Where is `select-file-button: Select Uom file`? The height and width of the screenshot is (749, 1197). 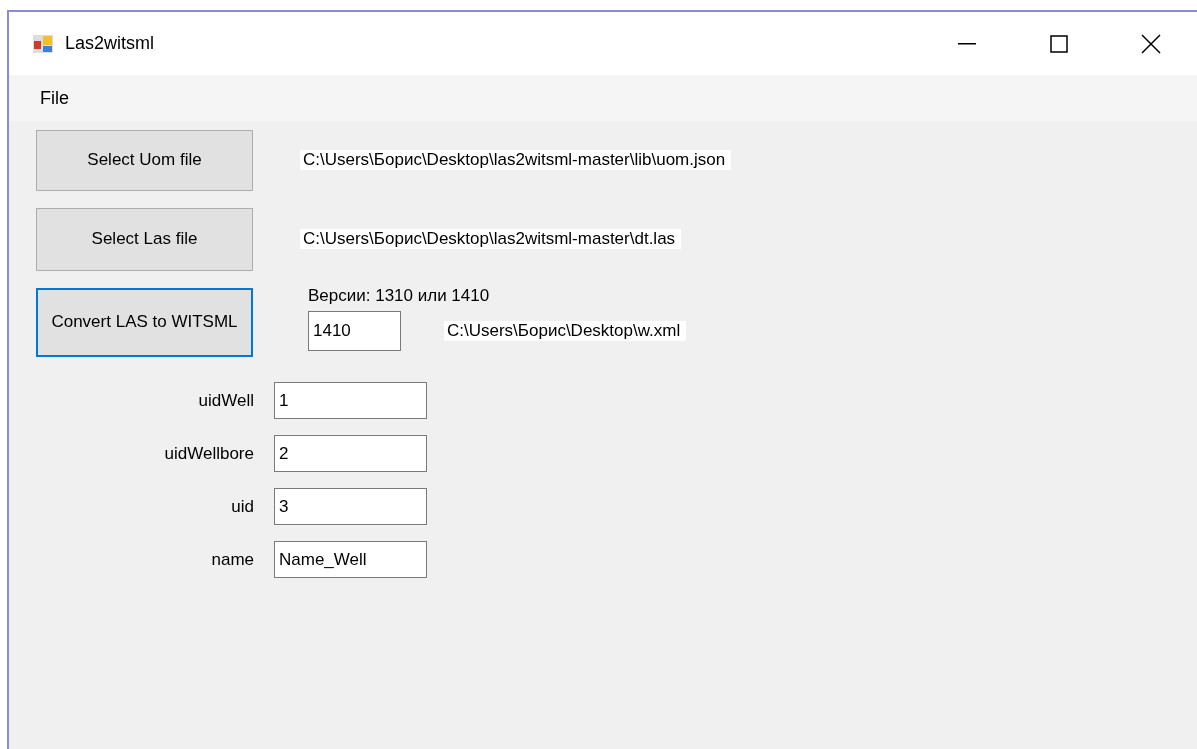 select-file-button: Select Uom file is located at coordinates (144, 160).